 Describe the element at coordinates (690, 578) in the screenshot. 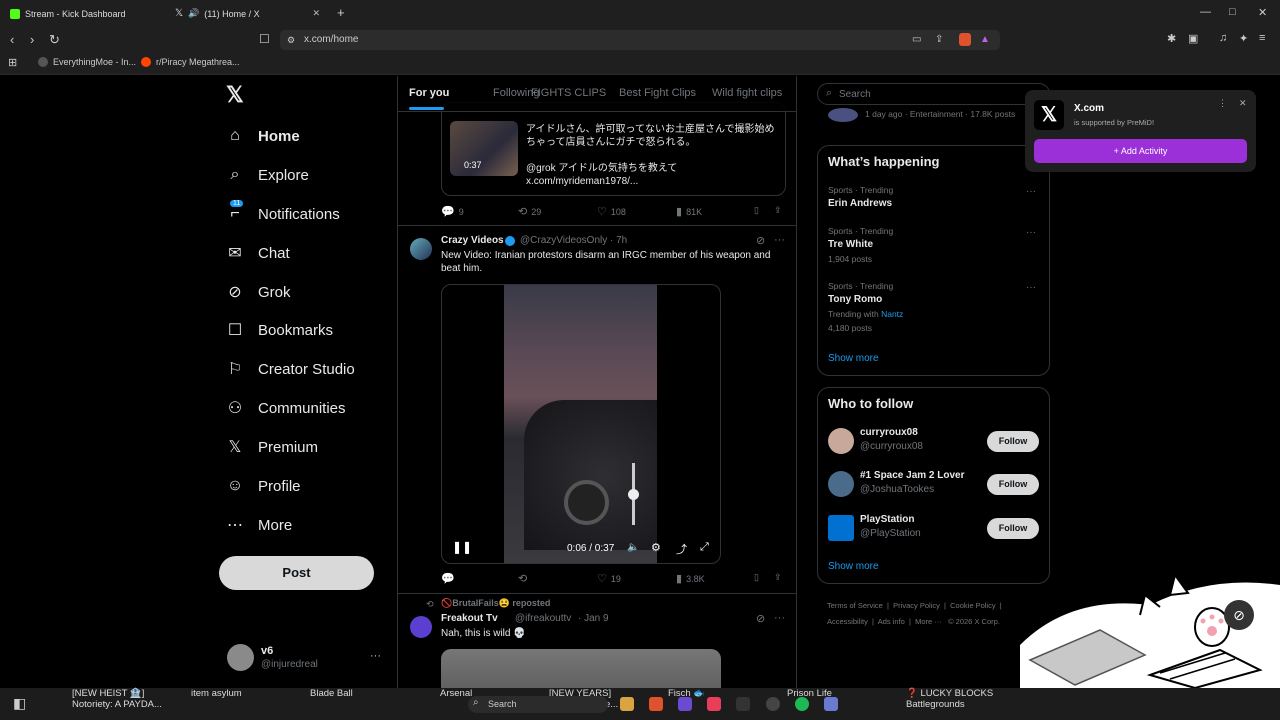

I see `views-action: ▮ 3.8K` at that location.